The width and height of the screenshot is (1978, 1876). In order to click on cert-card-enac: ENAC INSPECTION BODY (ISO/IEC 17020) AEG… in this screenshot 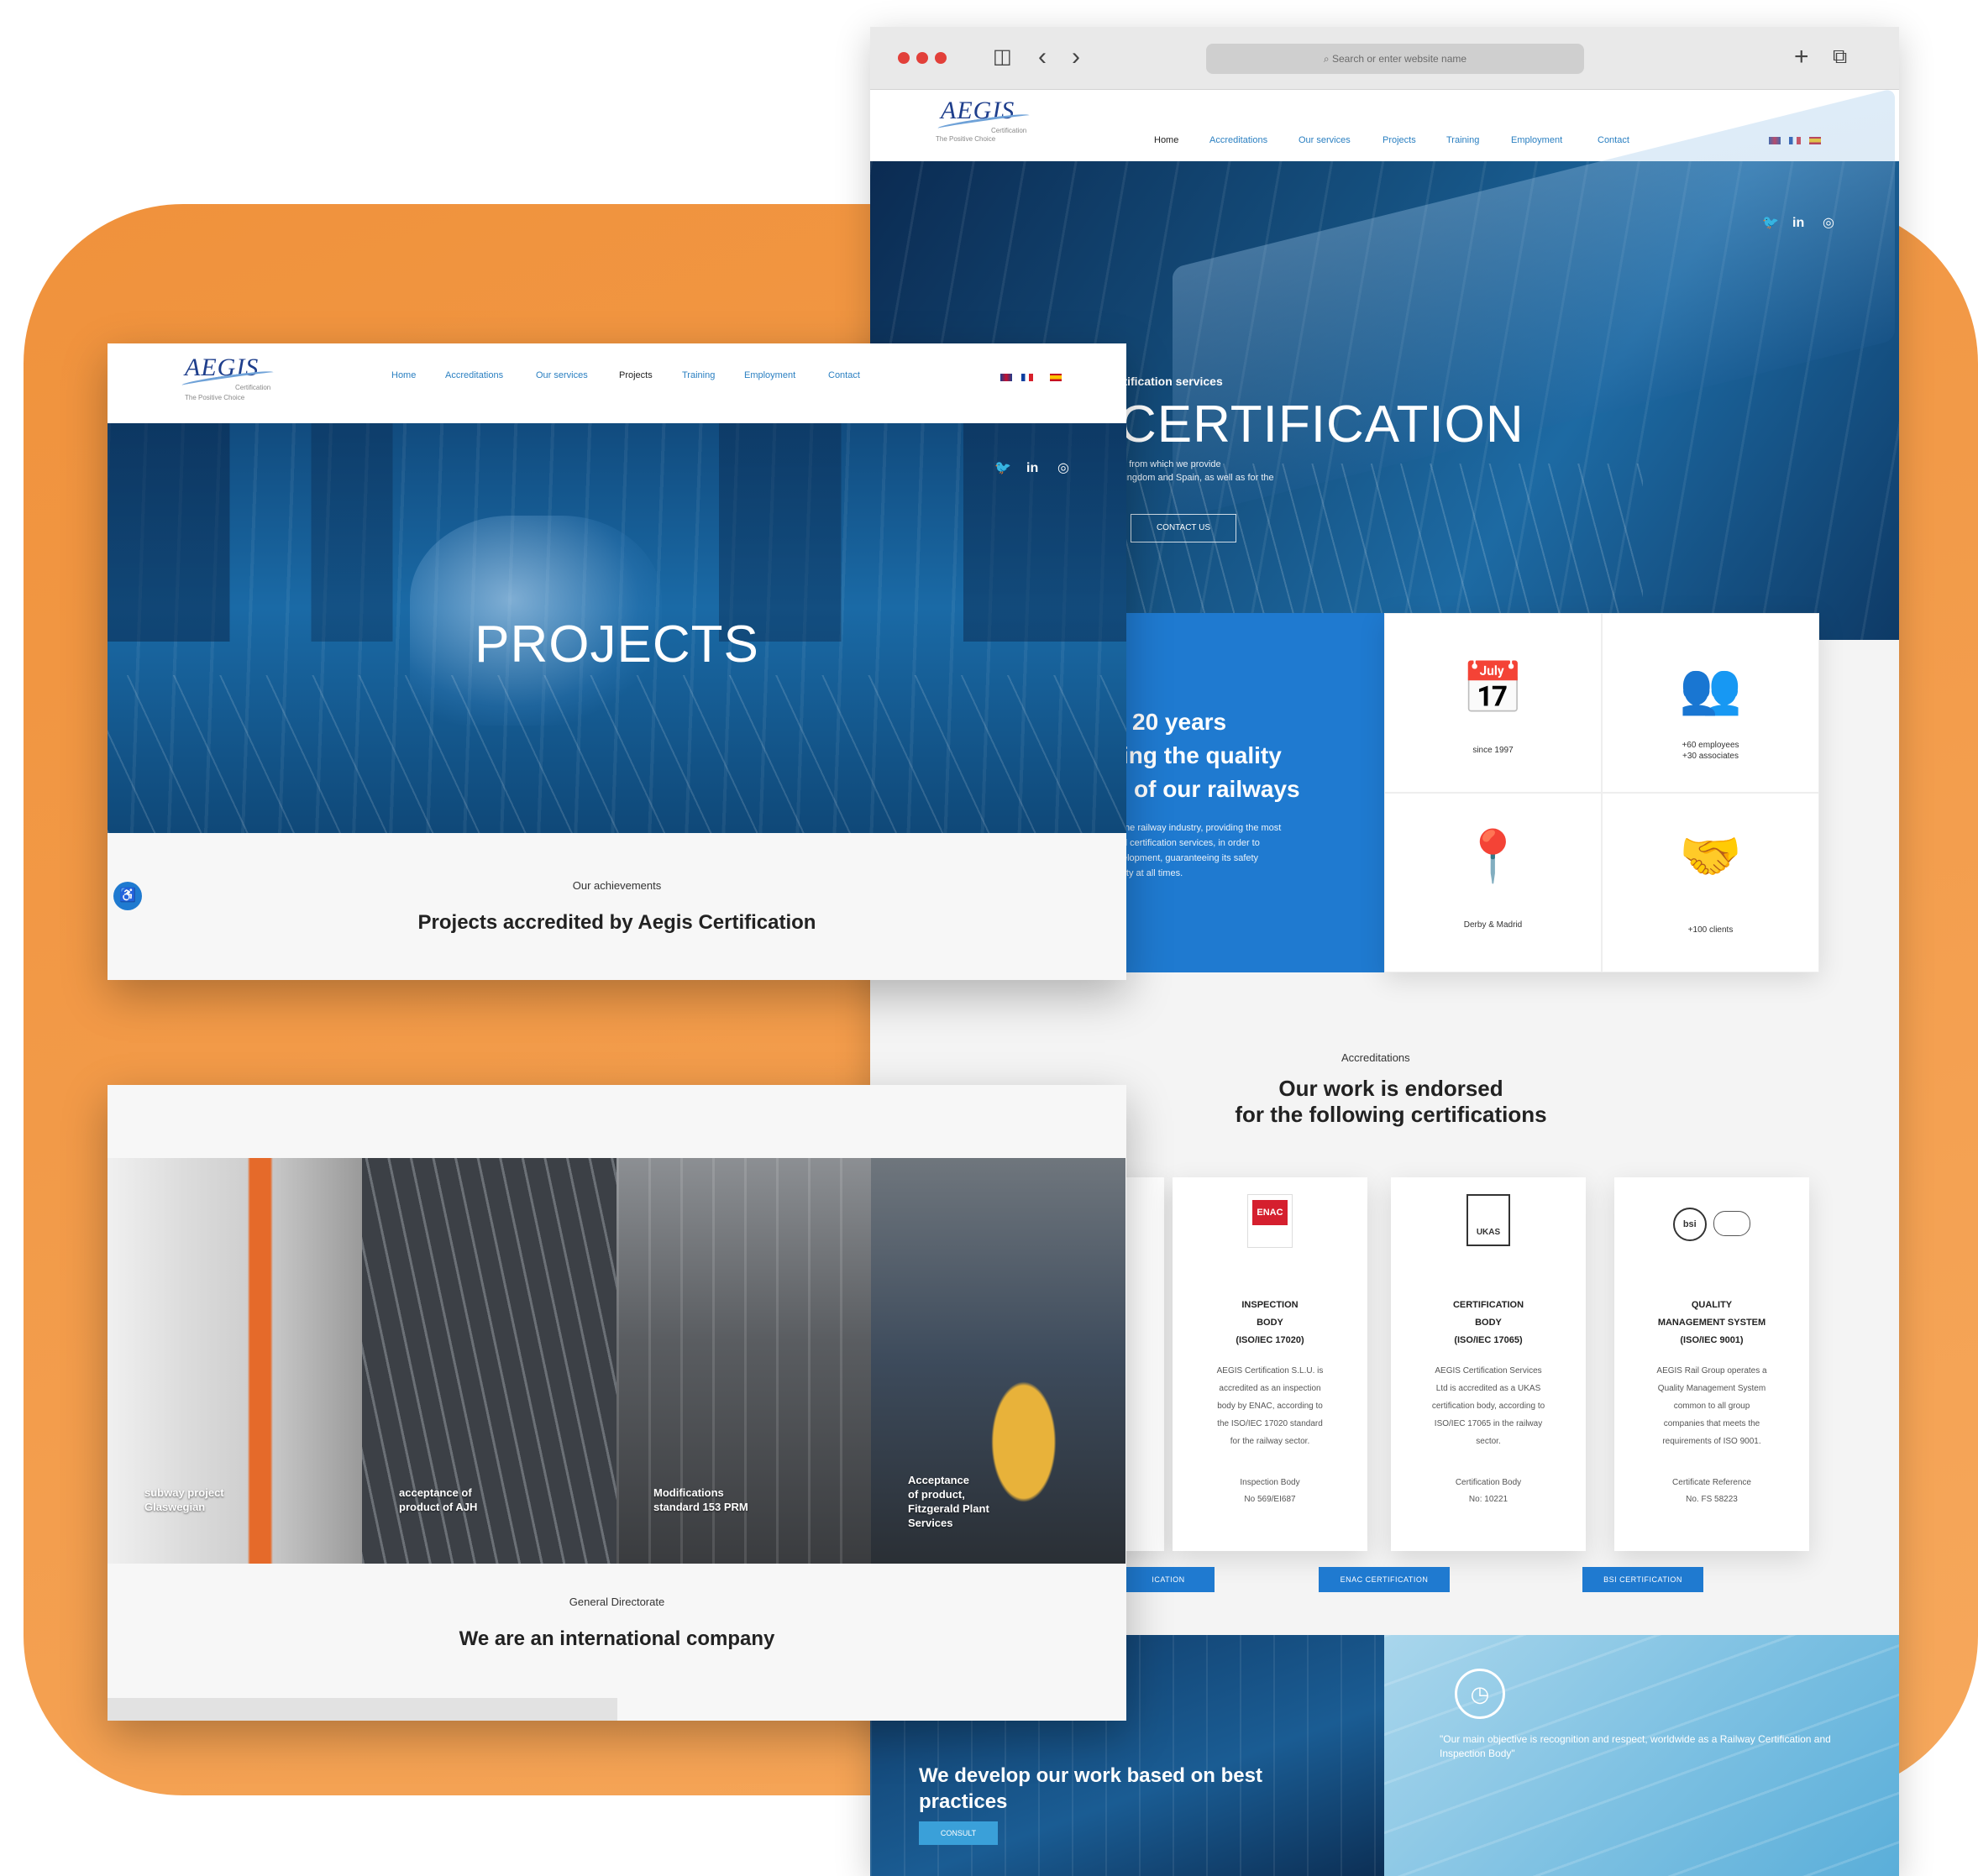, I will do `click(1270, 1364)`.